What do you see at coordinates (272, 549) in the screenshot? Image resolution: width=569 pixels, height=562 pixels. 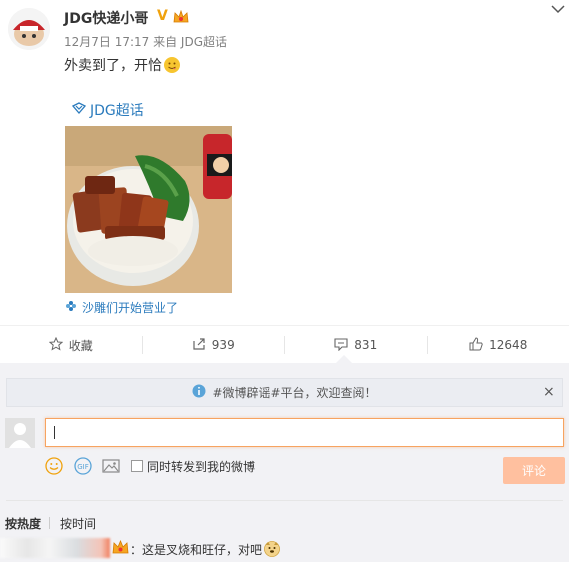 I see `doge-emoji-icon` at bounding box center [272, 549].